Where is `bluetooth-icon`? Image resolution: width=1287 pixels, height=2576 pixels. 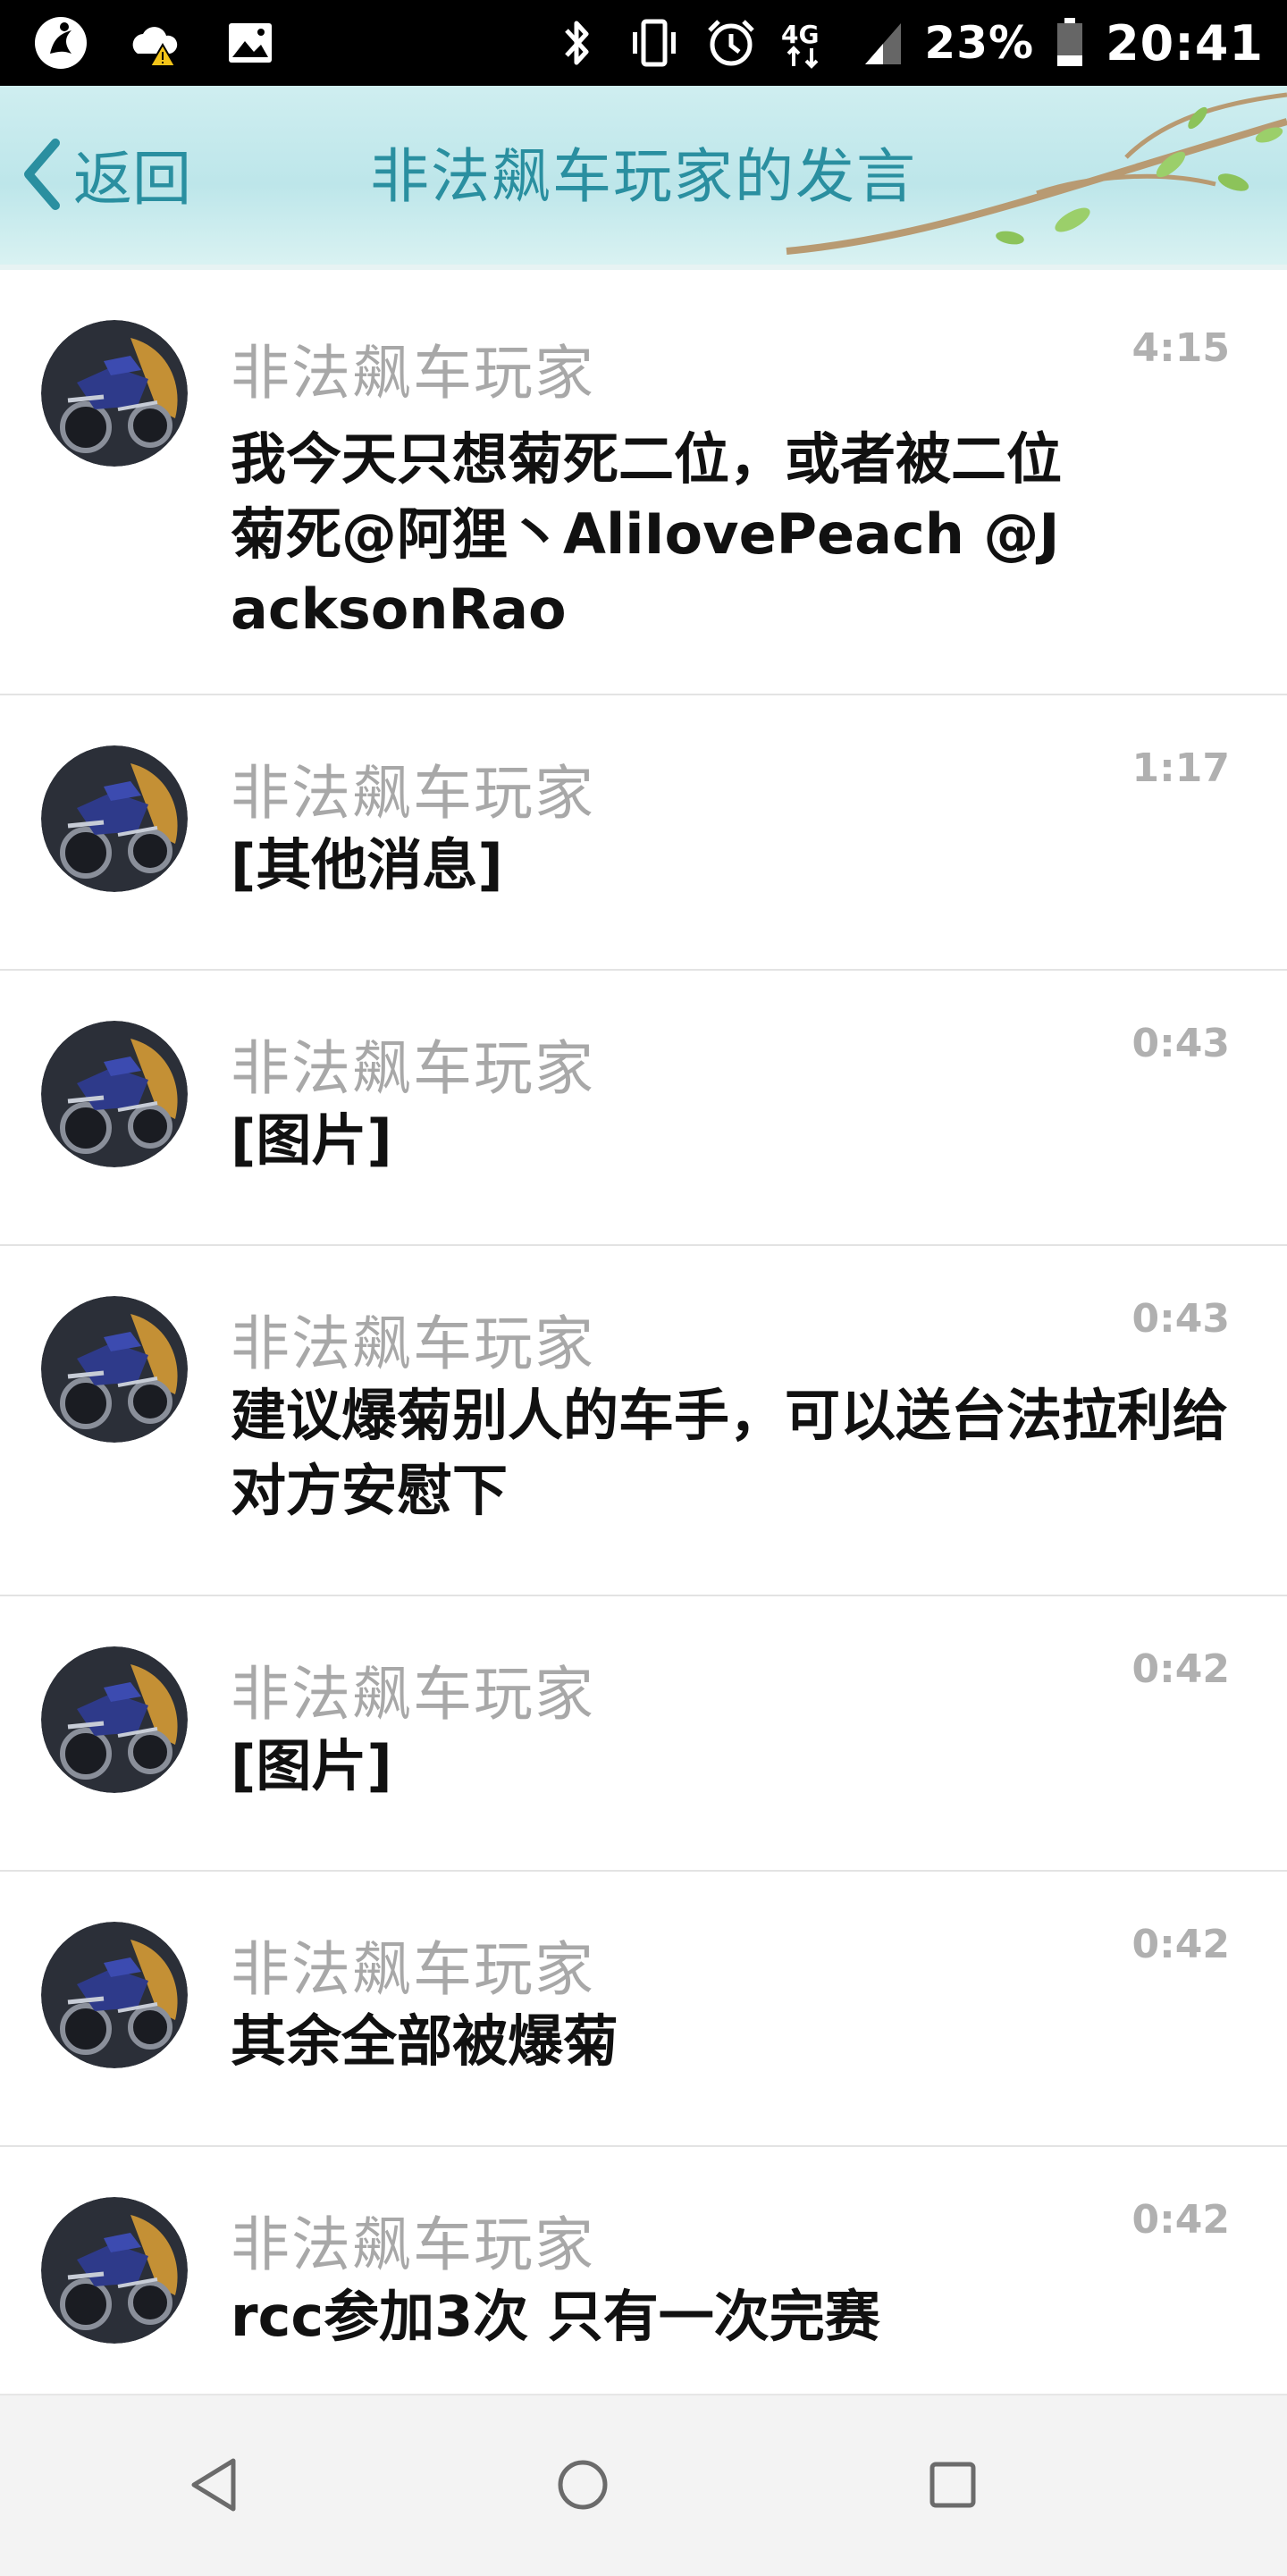 bluetooth-icon is located at coordinates (578, 43).